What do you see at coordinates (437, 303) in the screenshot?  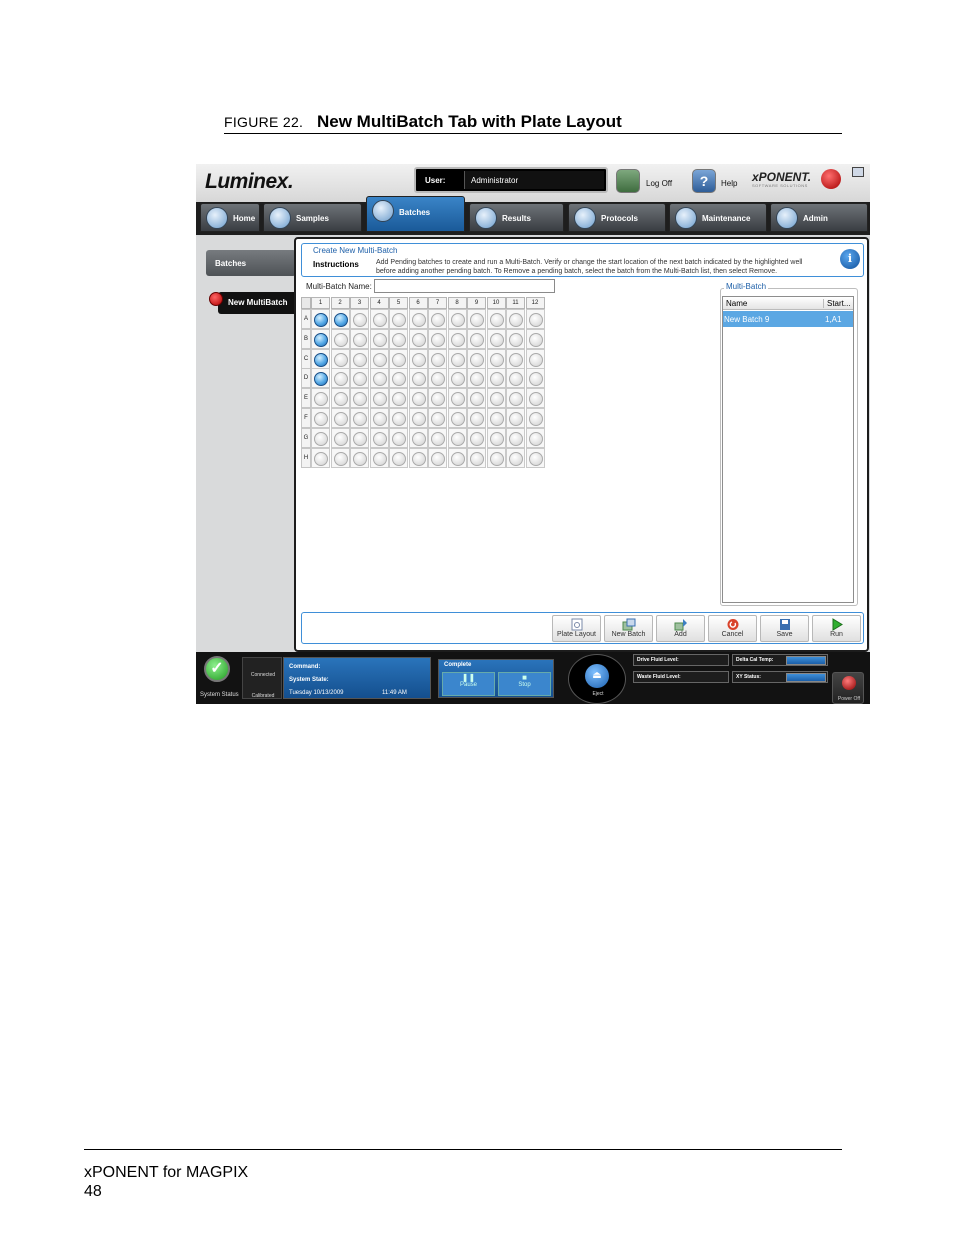 I see `plate-column-header: 7` at bounding box center [437, 303].